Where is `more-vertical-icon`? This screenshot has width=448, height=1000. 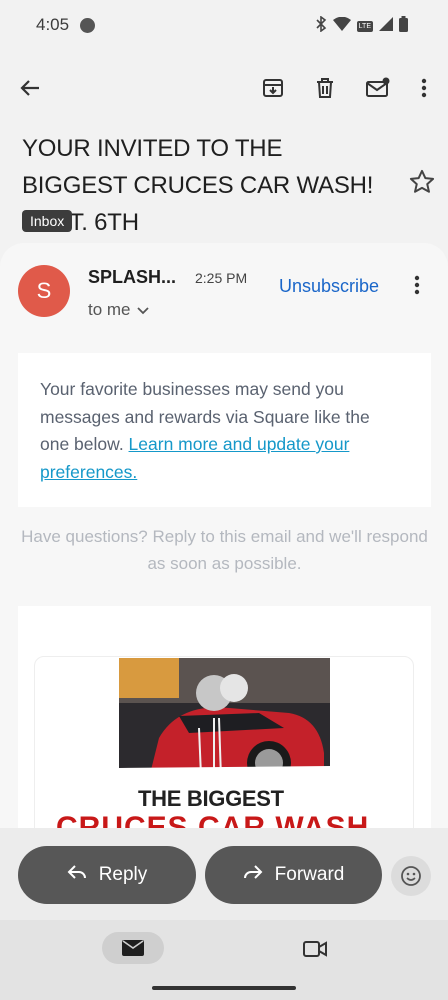
more-vertical-icon is located at coordinates (424, 88).